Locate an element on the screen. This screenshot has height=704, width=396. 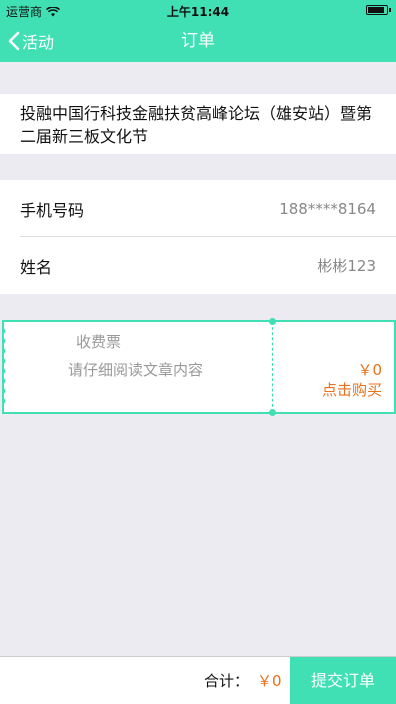
status-time: 上午11:44 is located at coordinates (198, 12).